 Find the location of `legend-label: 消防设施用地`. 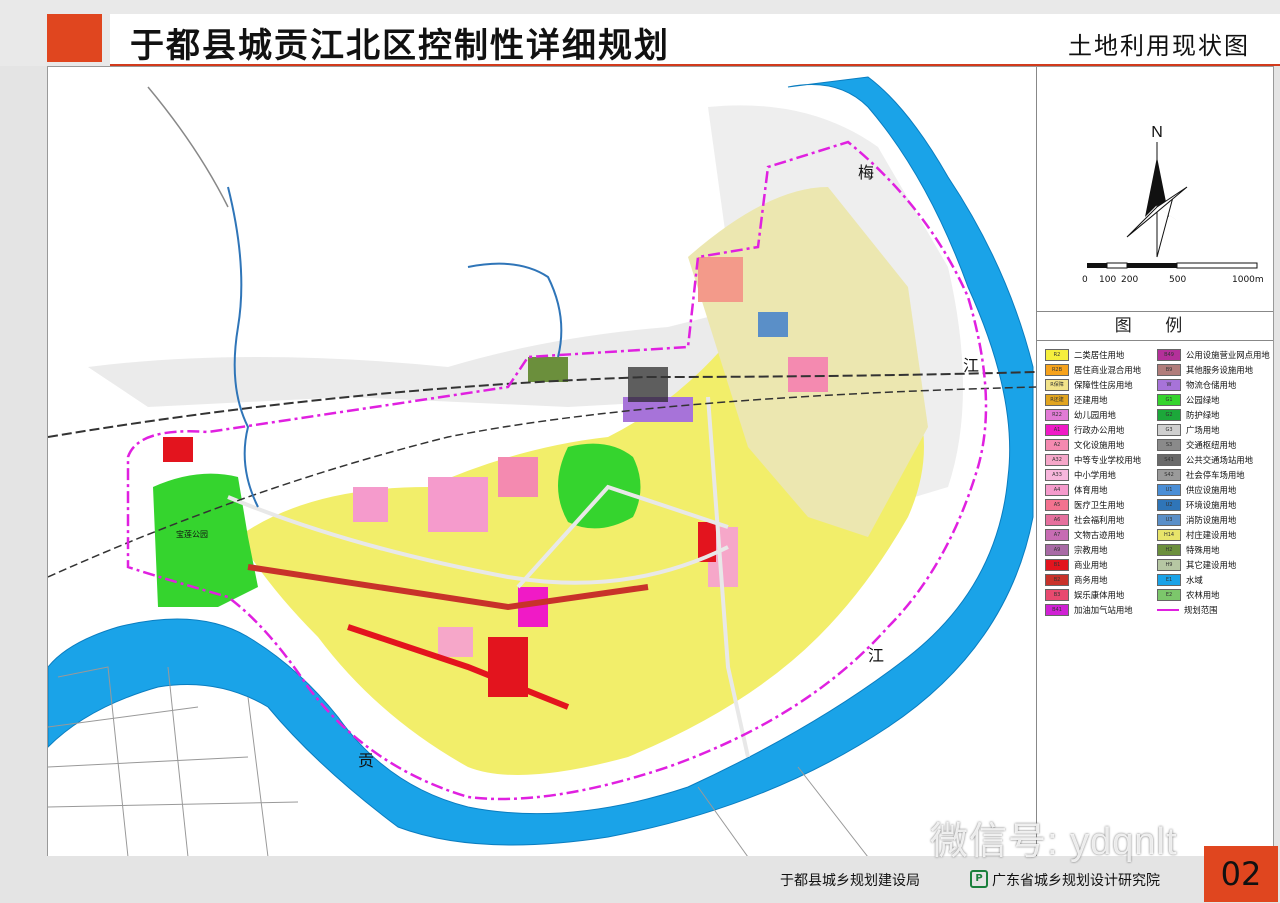

legend-label: 消防设施用地 is located at coordinates (1211, 519).